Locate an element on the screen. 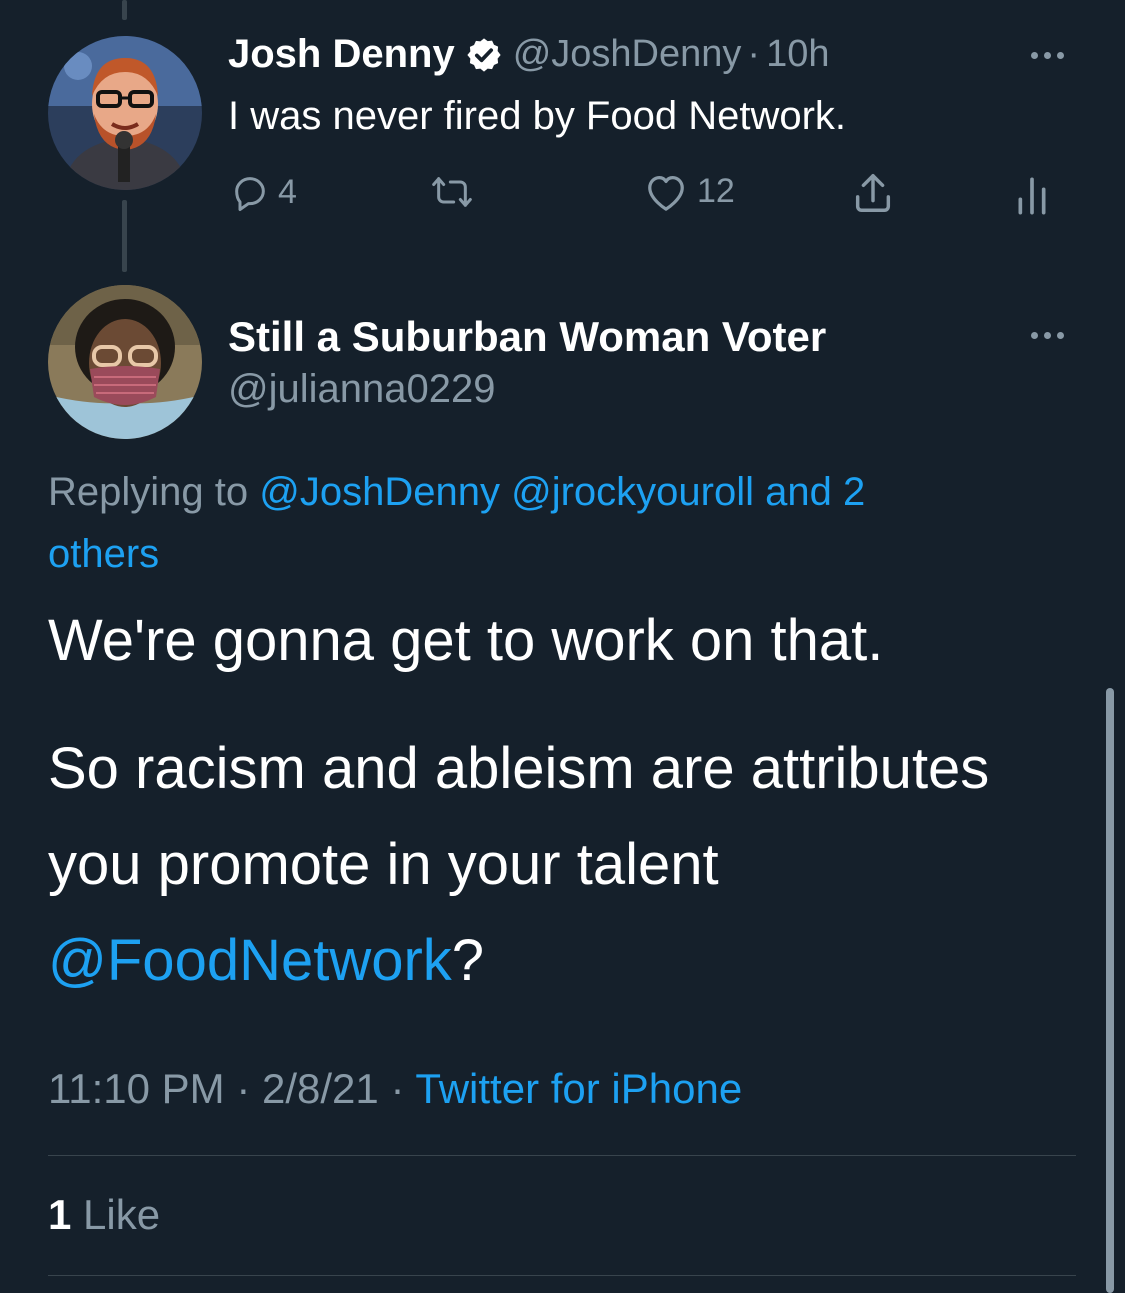 The width and height of the screenshot is (1125, 1293). likes-label: Like is located at coordinates (122, 1214).